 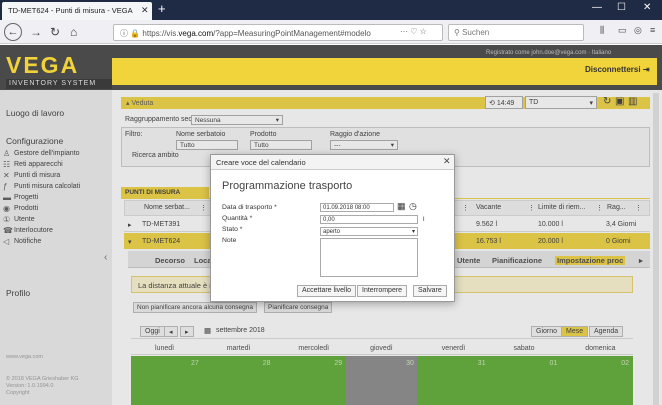 I want to click on new-tab-icon: +, so click(x=162, y=8).